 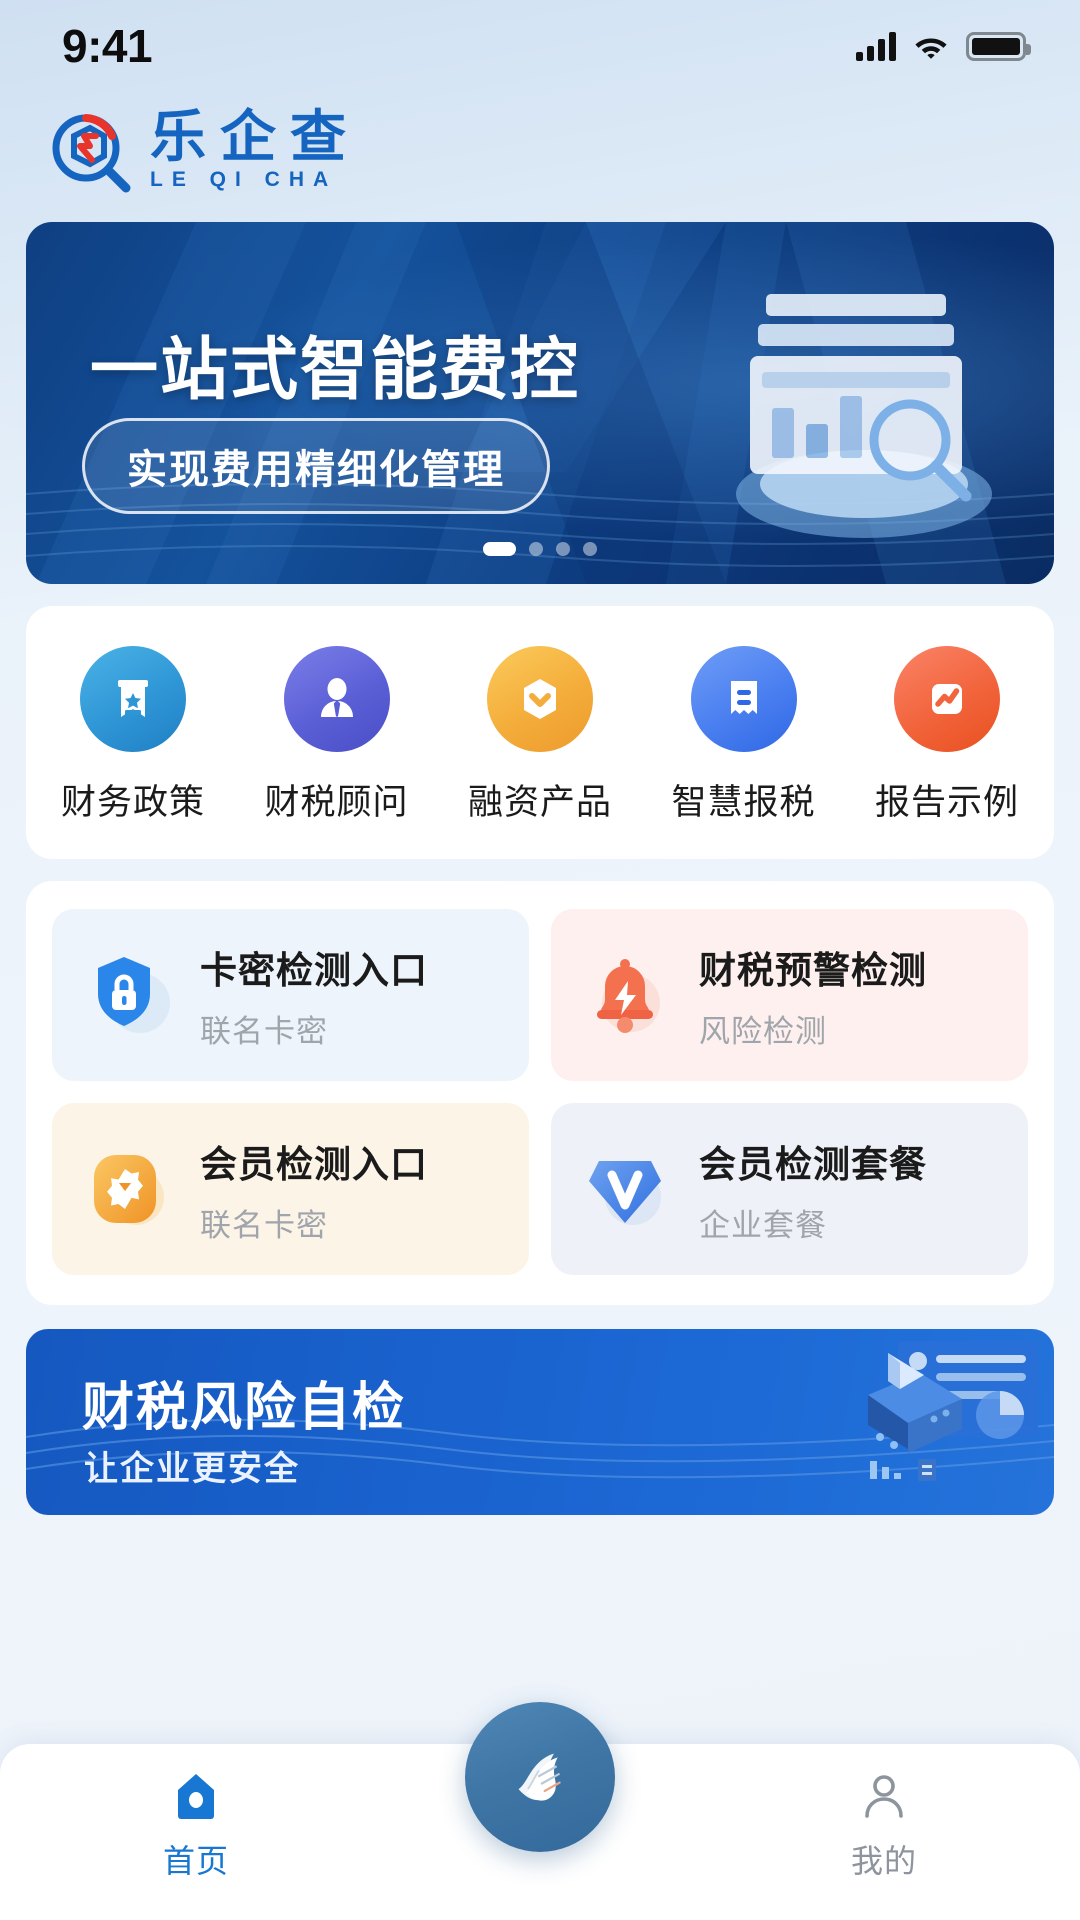 I want to click on certificate-badge-icon, so click(x=133, y=699).